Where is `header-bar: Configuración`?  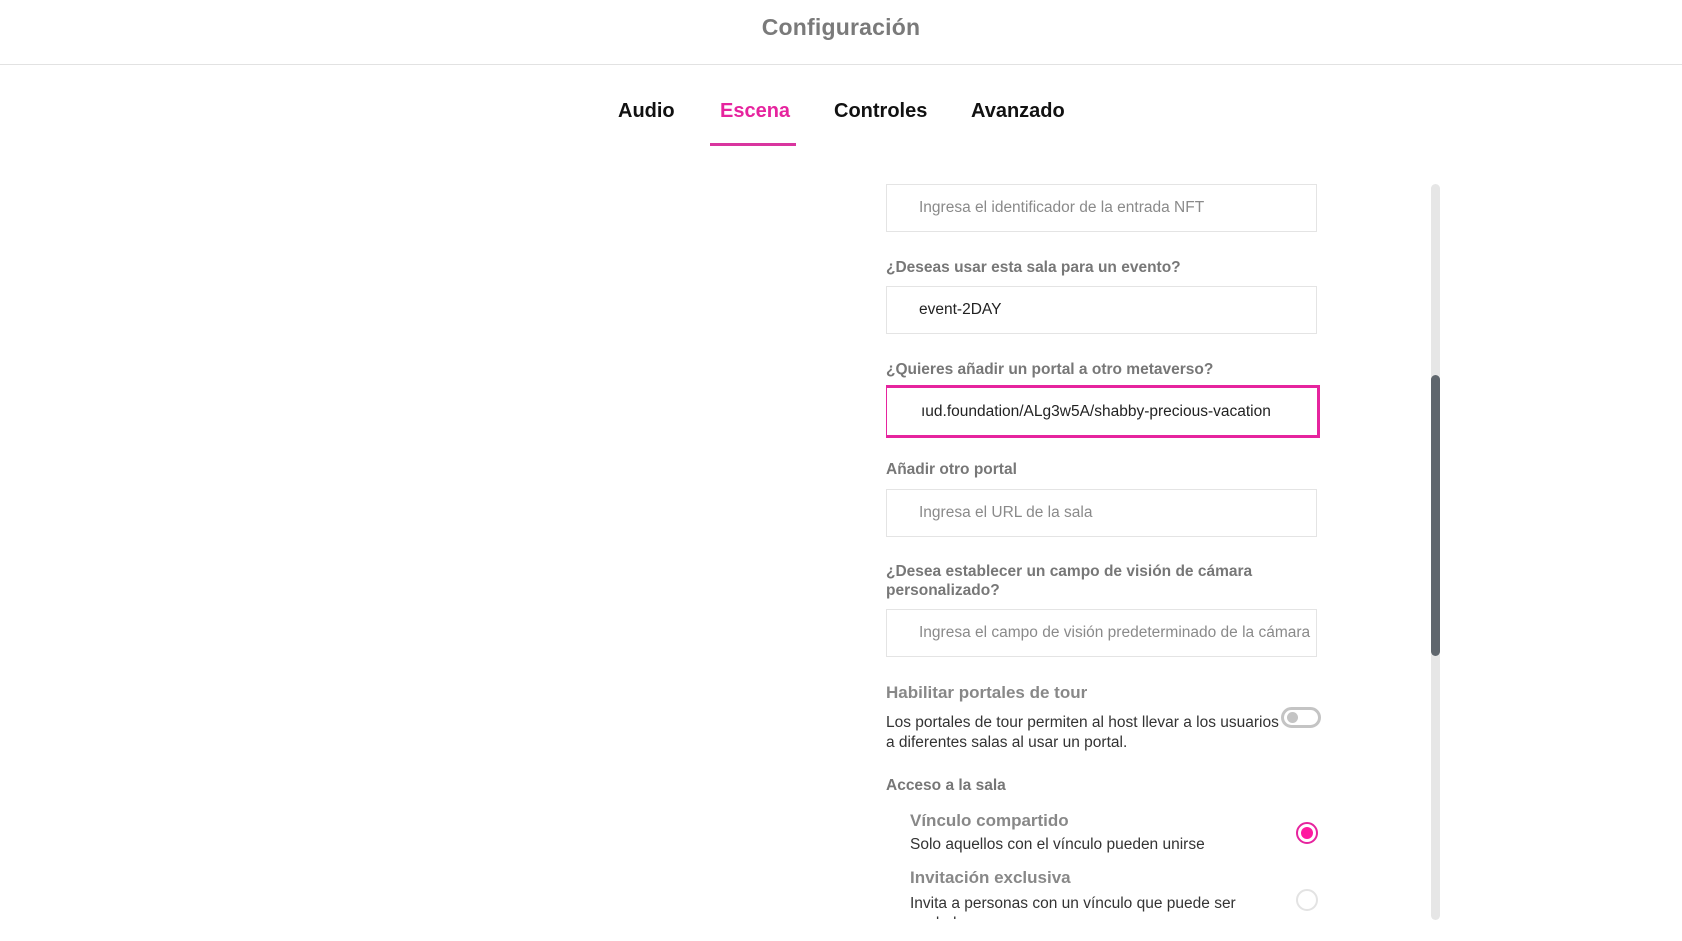 header-bar: Configuración is located at coordinates (841, 32).